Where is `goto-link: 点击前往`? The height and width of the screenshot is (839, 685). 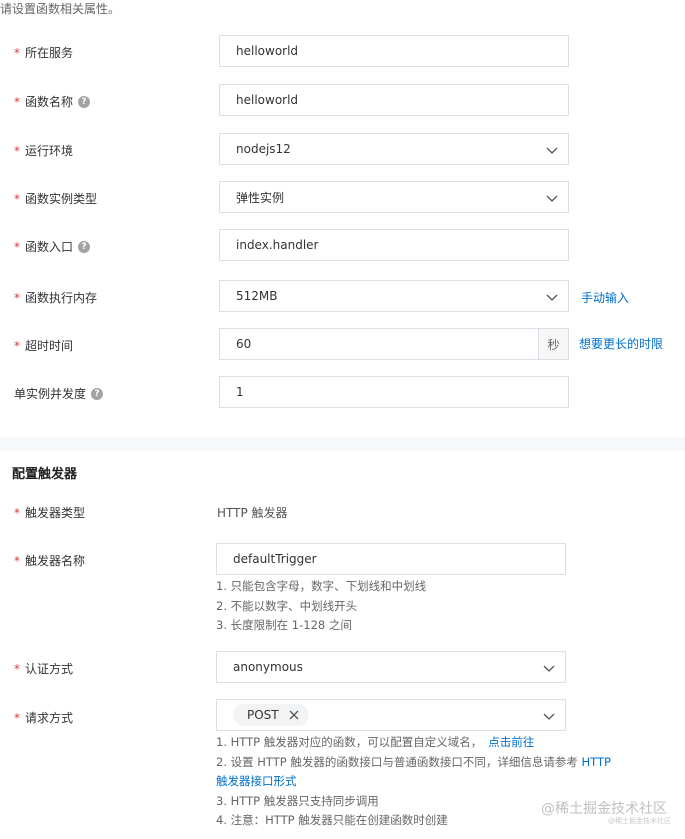 goto-link: 点击前往 is located at coordinates (511, 742).